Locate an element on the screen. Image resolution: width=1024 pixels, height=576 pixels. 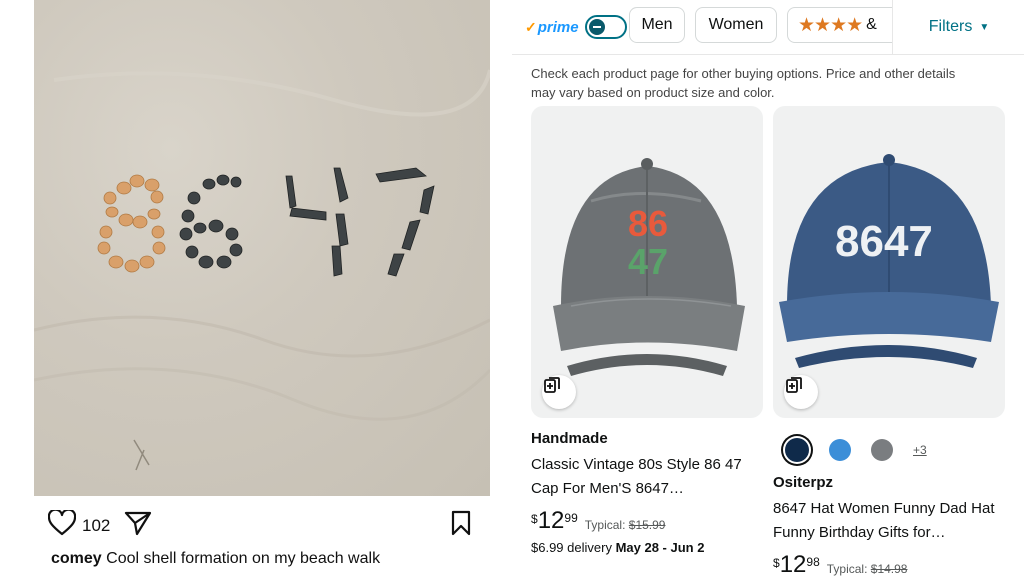
bookmark-icon is located at coordinates (461, 525).